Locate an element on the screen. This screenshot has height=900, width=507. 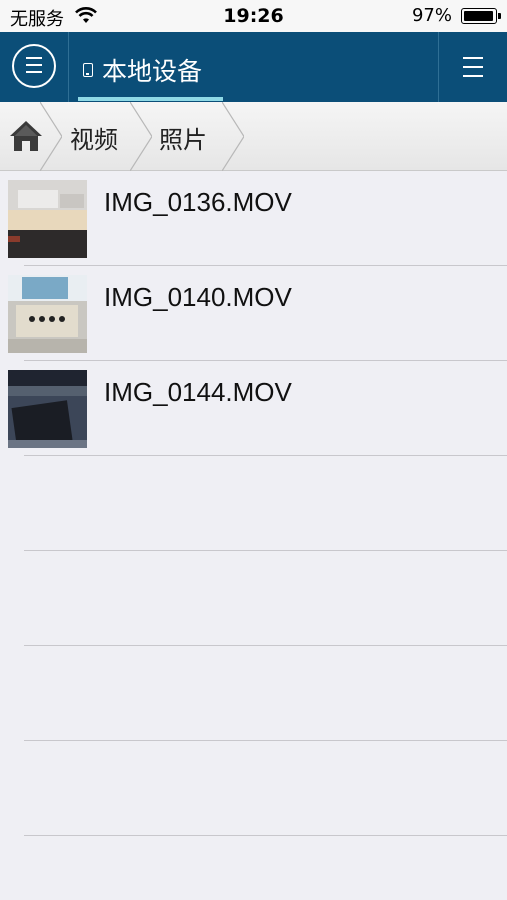
file-name: IMG_0136.MOV is located at coordinates (198, 202).